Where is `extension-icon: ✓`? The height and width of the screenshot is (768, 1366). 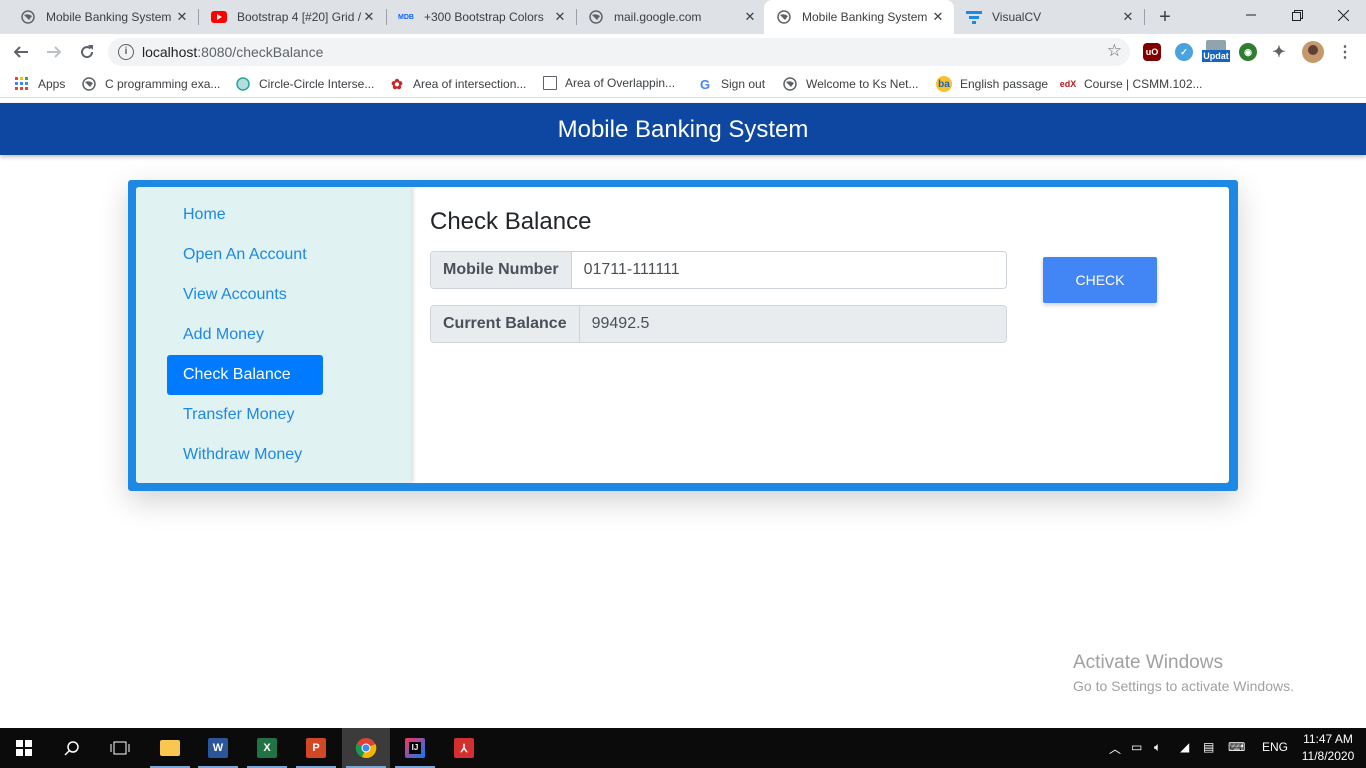
extension-icon: ✓ is located at coordinates (1184, 52).